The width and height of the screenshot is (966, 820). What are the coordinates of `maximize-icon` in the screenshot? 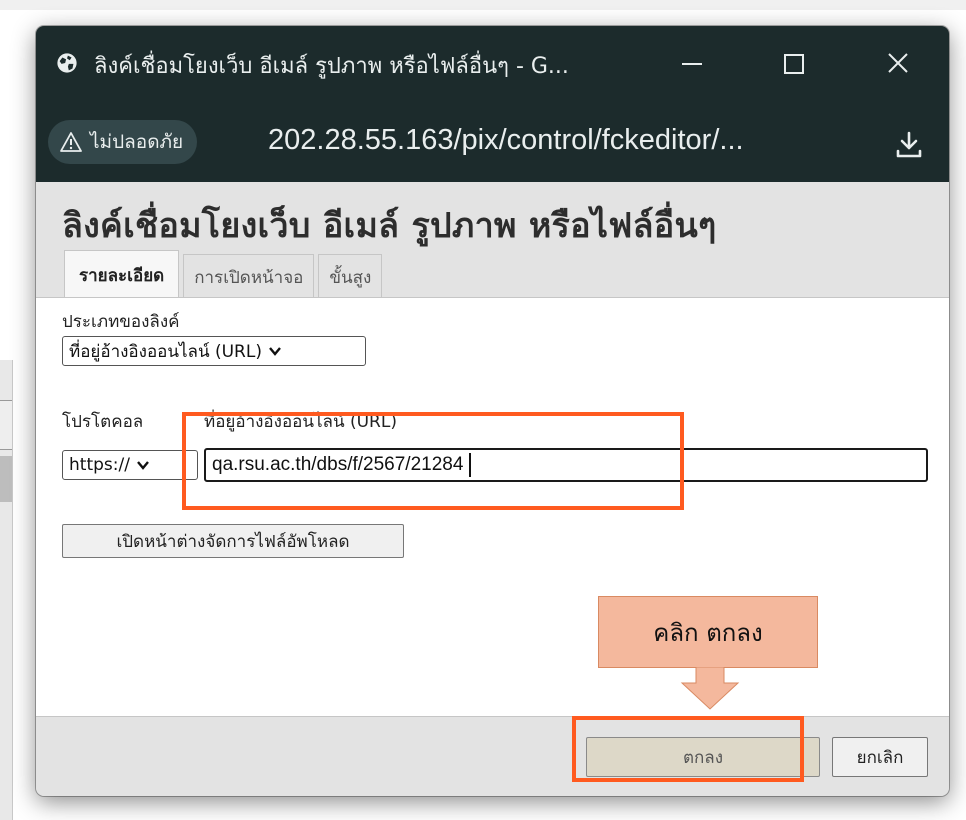 It's located at (794, 64).